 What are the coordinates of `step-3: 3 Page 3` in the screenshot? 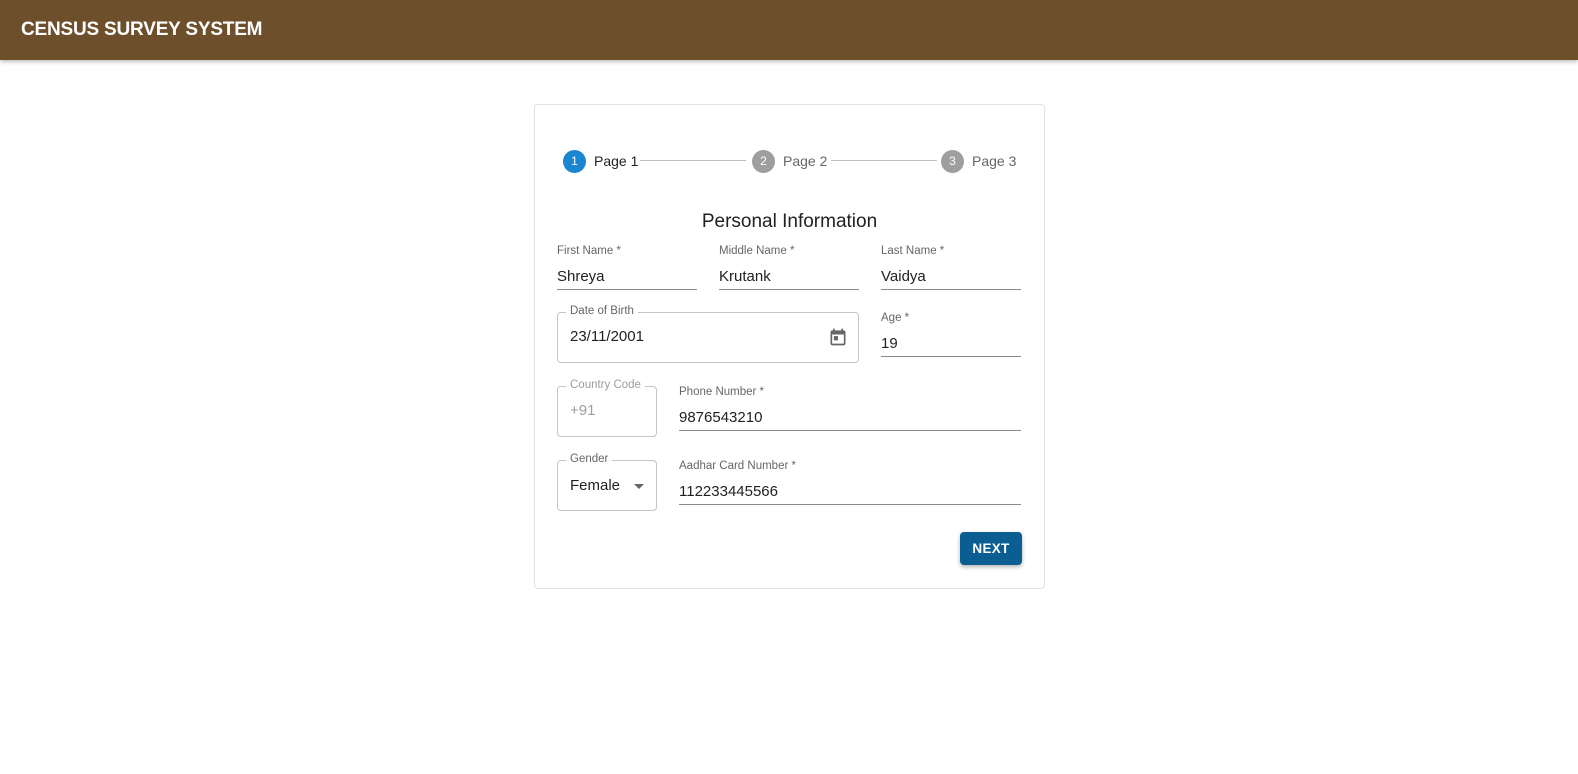 It's located at (978, 161).